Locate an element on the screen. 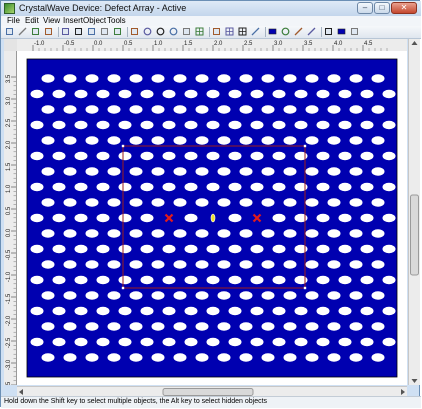 Image resolution: width=422 pixels, height=409 pixels. save-icon is located at coordinates (35, 31).